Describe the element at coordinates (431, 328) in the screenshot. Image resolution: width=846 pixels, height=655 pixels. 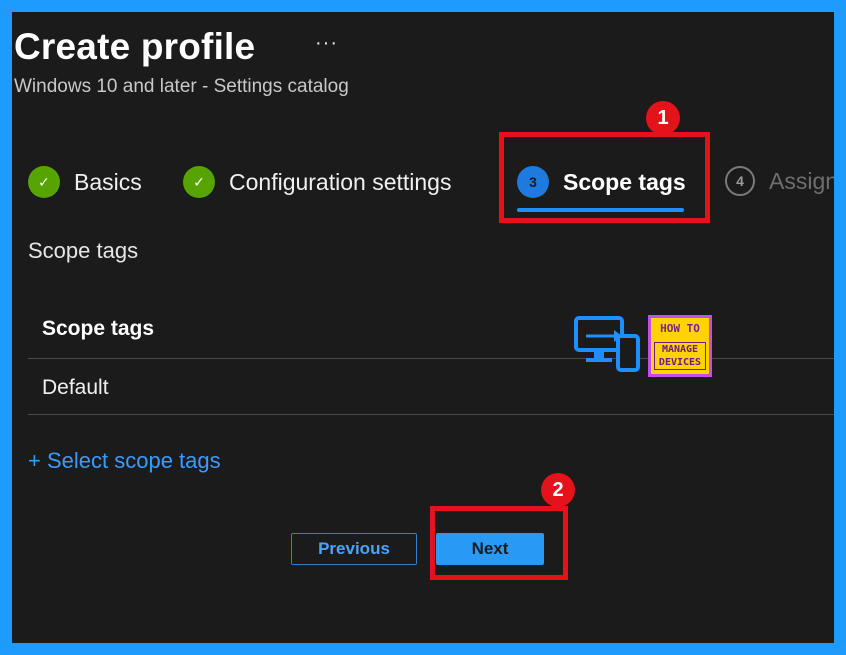
I see `table-header: Scope tags` at that location.